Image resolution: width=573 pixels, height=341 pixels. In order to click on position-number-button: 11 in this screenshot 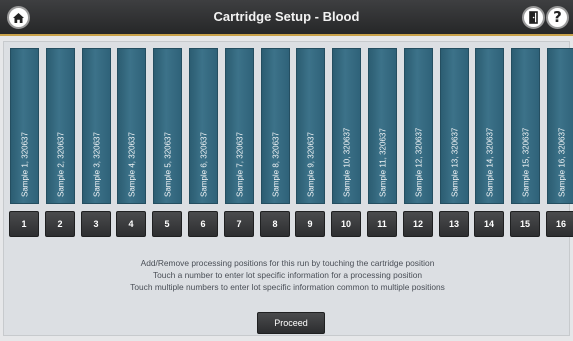, I will do `click(382, 224)`.